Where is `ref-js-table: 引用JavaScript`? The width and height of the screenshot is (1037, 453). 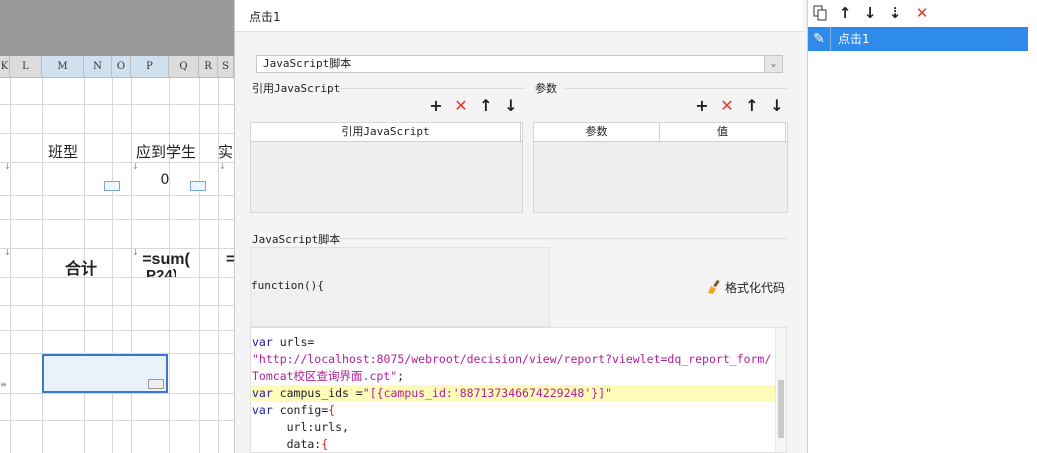
ref-js-table: 引用JavaScript is located at coordinates (386, 167).